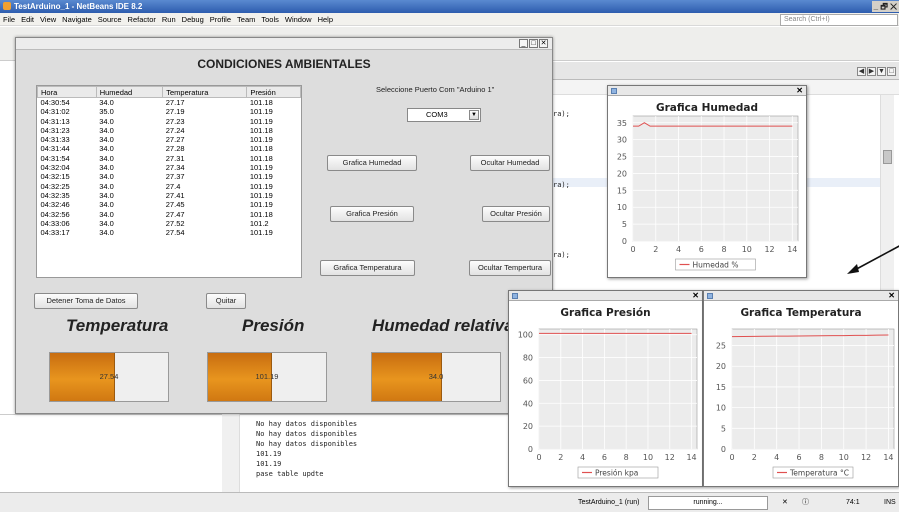  What do you see at coordinates (220, 19) in the screenshot?
I see `menu-profile: Profile` at bounding box center [220, 19].